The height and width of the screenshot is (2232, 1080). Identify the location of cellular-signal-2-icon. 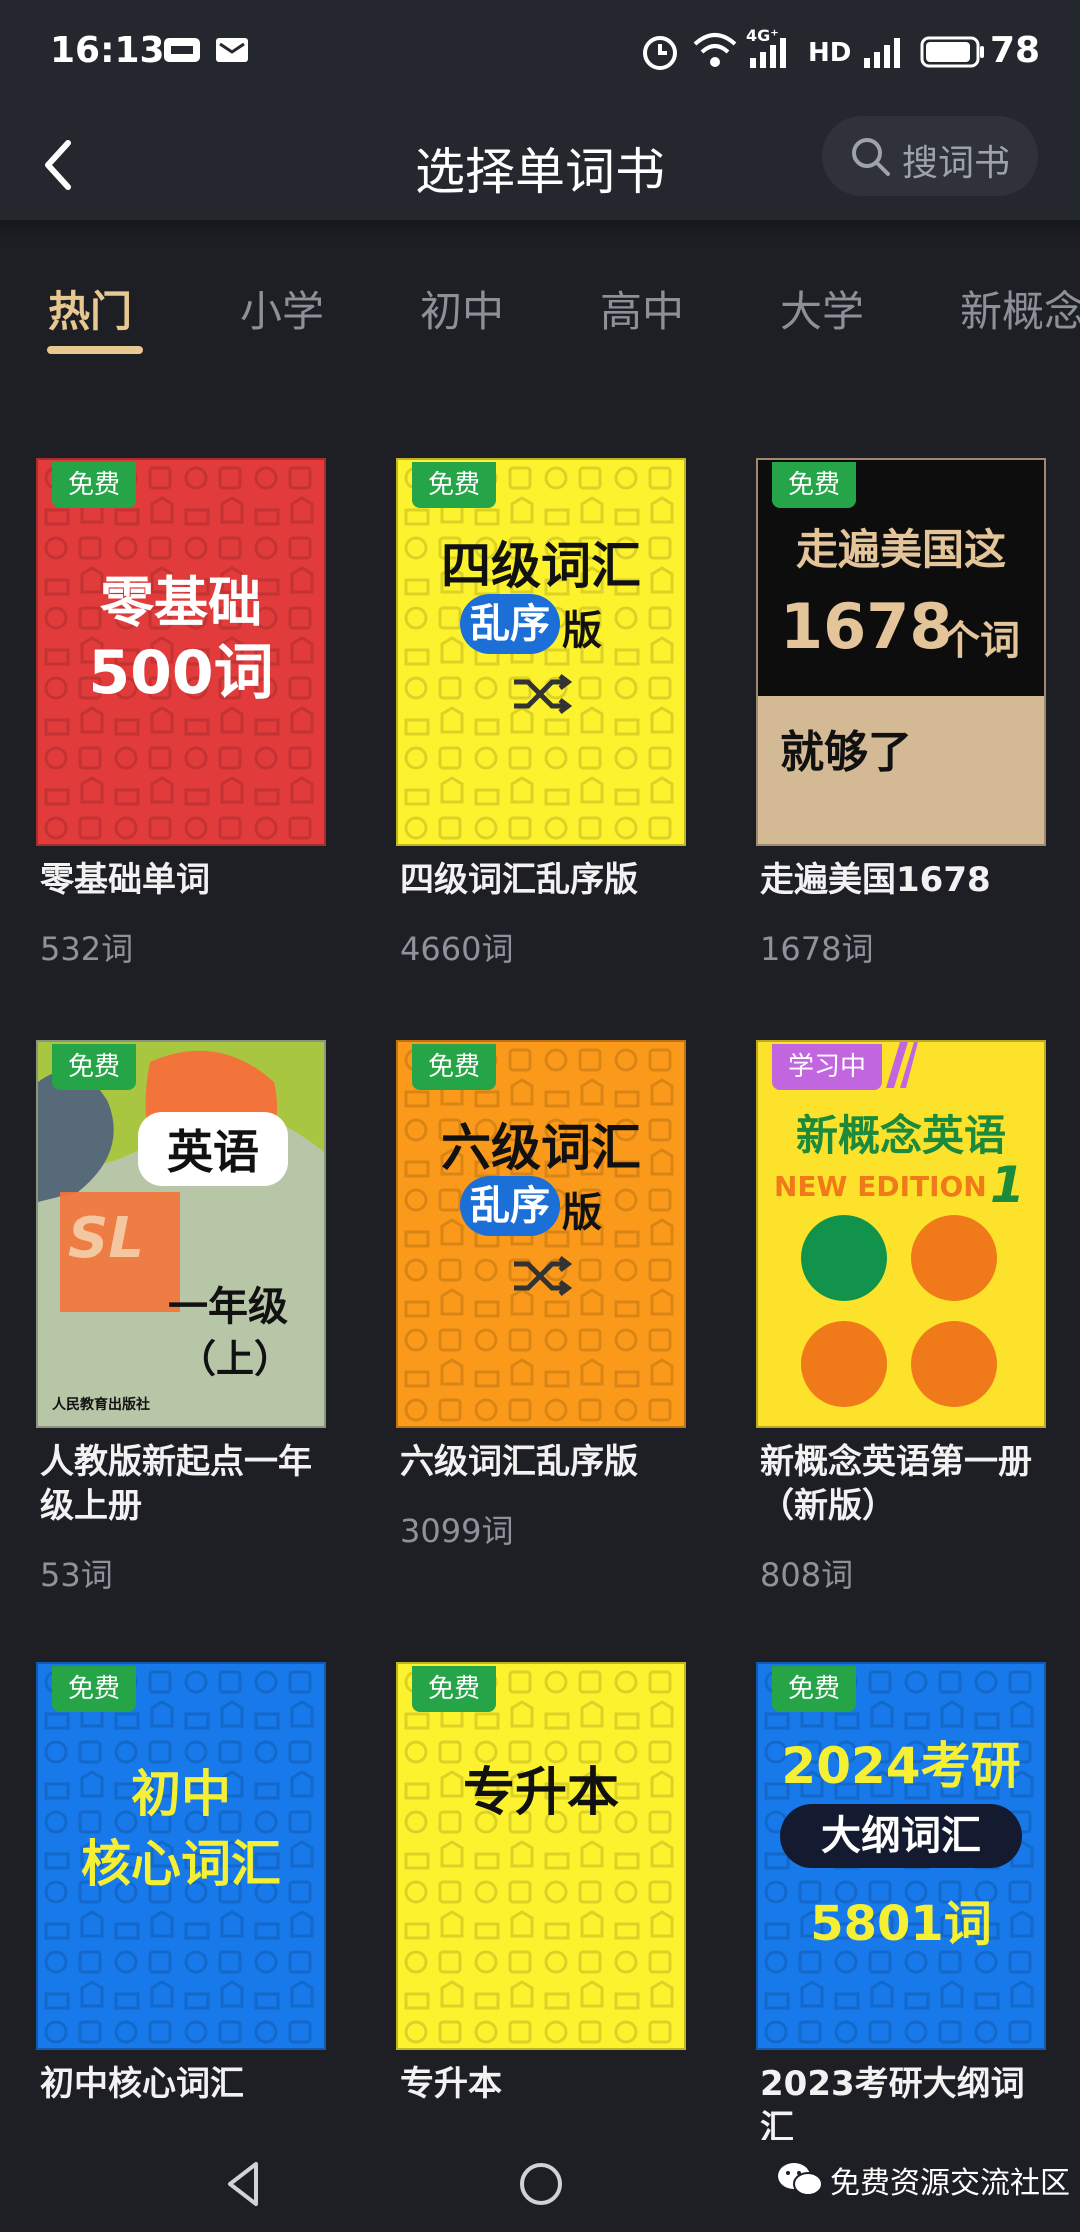
(882, 53).